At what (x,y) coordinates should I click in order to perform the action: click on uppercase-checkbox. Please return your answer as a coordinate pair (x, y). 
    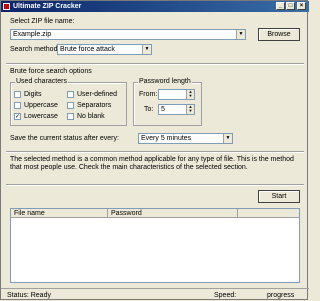
    Looking at the image, I should click on (17, 105).